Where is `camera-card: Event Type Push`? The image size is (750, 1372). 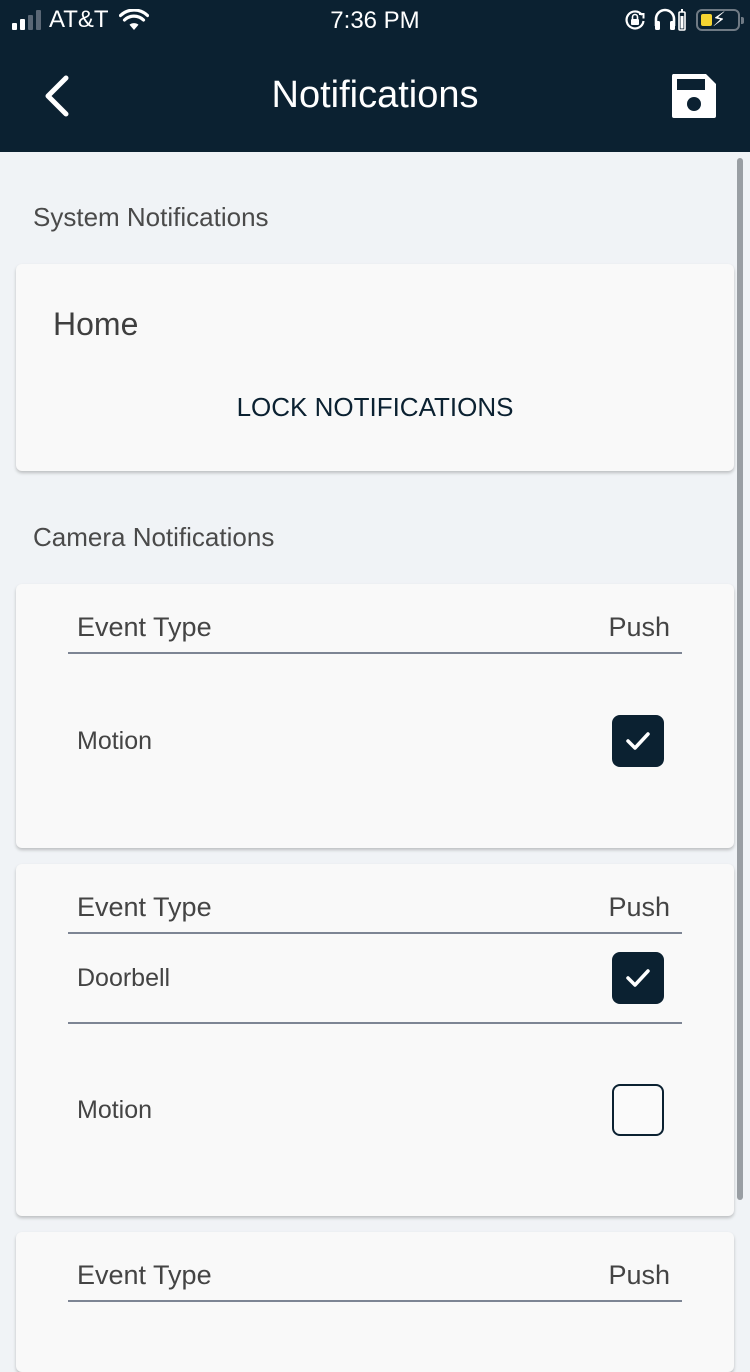 camera-card: Event Type Push is located at coordinates (375, 1302).